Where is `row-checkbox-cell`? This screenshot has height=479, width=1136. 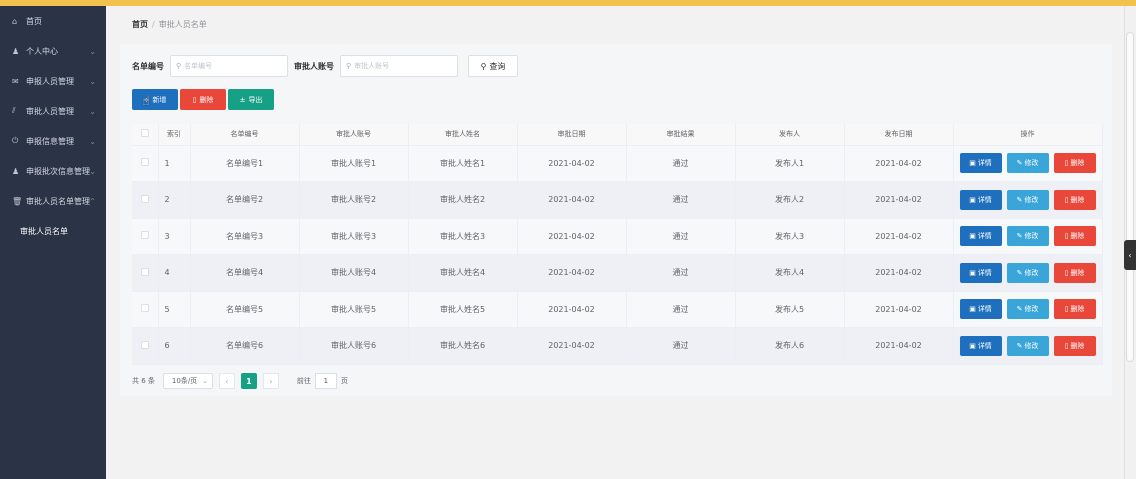
row-checkbox-cell is located at coordinates (145, 309).